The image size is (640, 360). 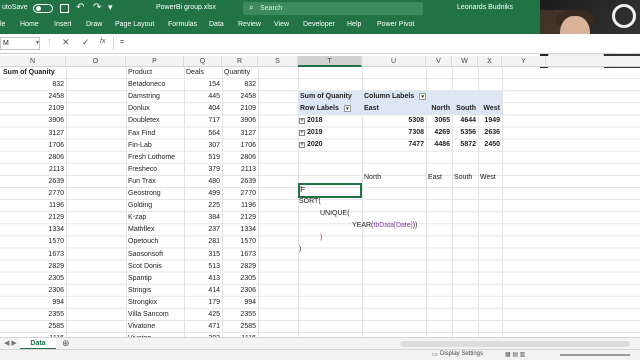 I want to click on product-cell: Mathflex, so click(x=156, y=230).